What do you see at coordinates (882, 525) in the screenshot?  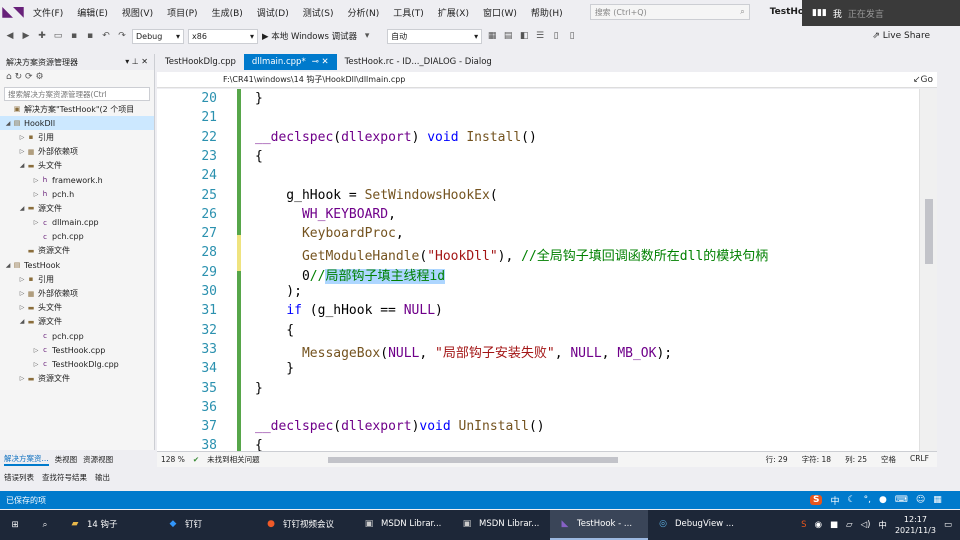 I see `ime-tray: 中` at bounding box center [882, 525].